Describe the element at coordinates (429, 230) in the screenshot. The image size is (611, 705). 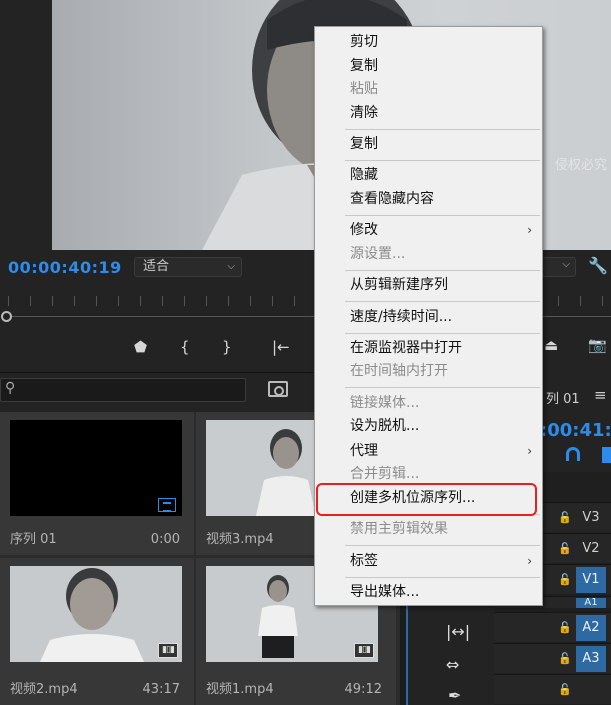
I see `menu-item-modify: 修改 ›` at that location.